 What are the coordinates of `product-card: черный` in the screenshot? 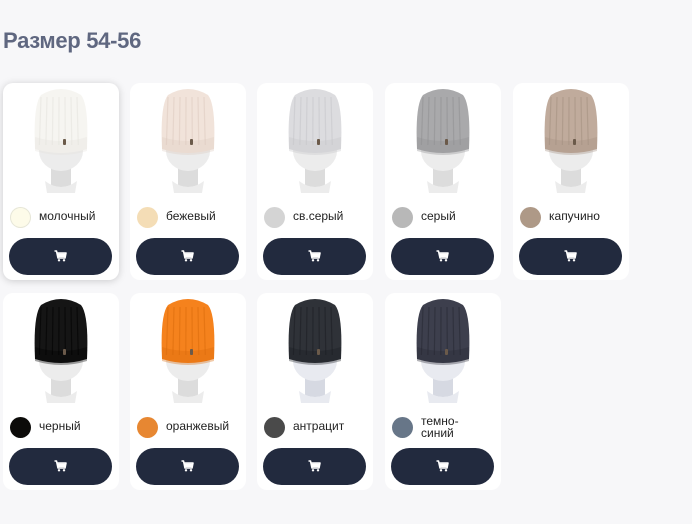 It's located at (61, 391).